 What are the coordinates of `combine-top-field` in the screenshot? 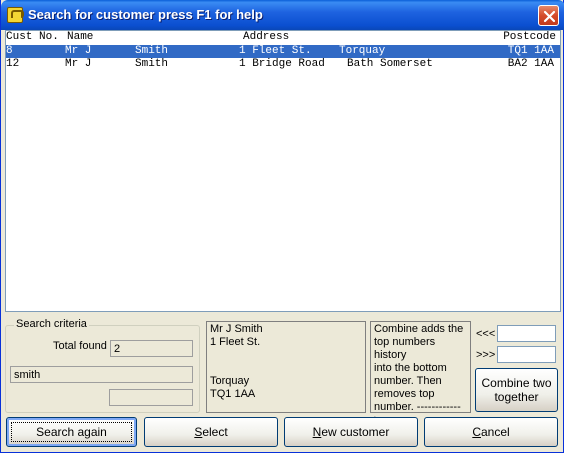 It's located at (526, 333).